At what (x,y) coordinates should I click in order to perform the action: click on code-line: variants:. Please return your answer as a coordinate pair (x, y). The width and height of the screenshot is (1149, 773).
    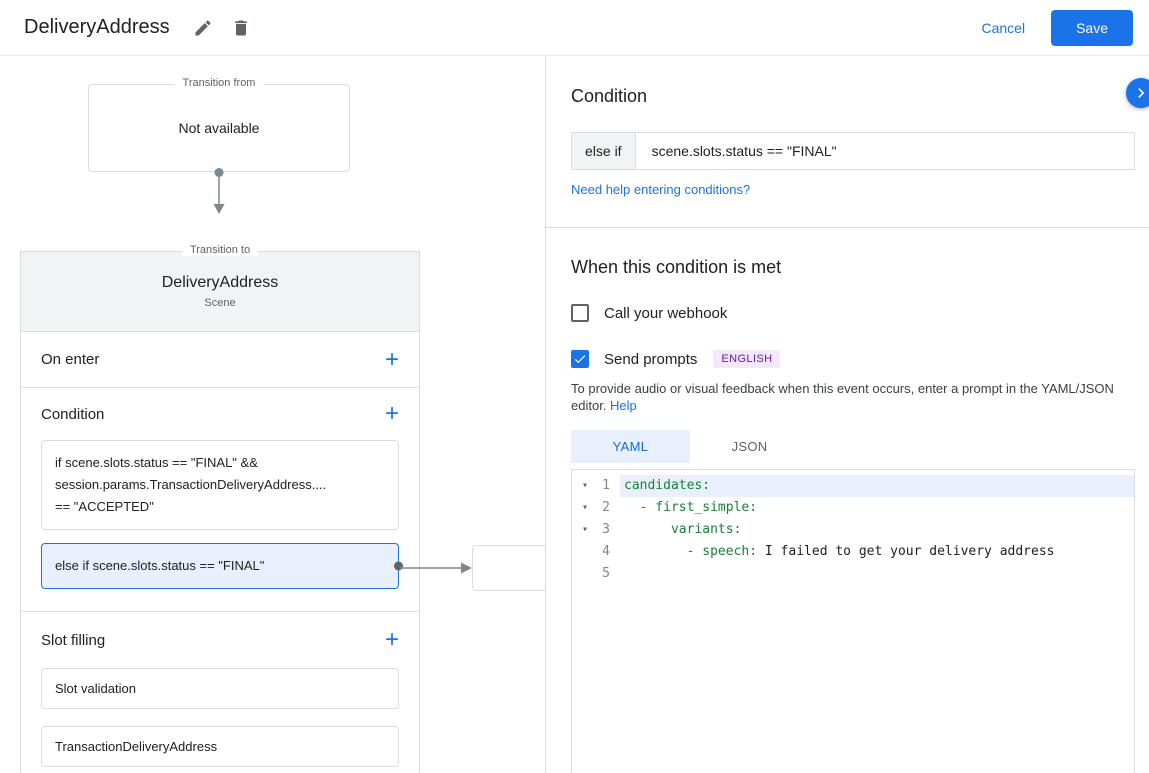
    Looking at the image, I should click on (706, 529).